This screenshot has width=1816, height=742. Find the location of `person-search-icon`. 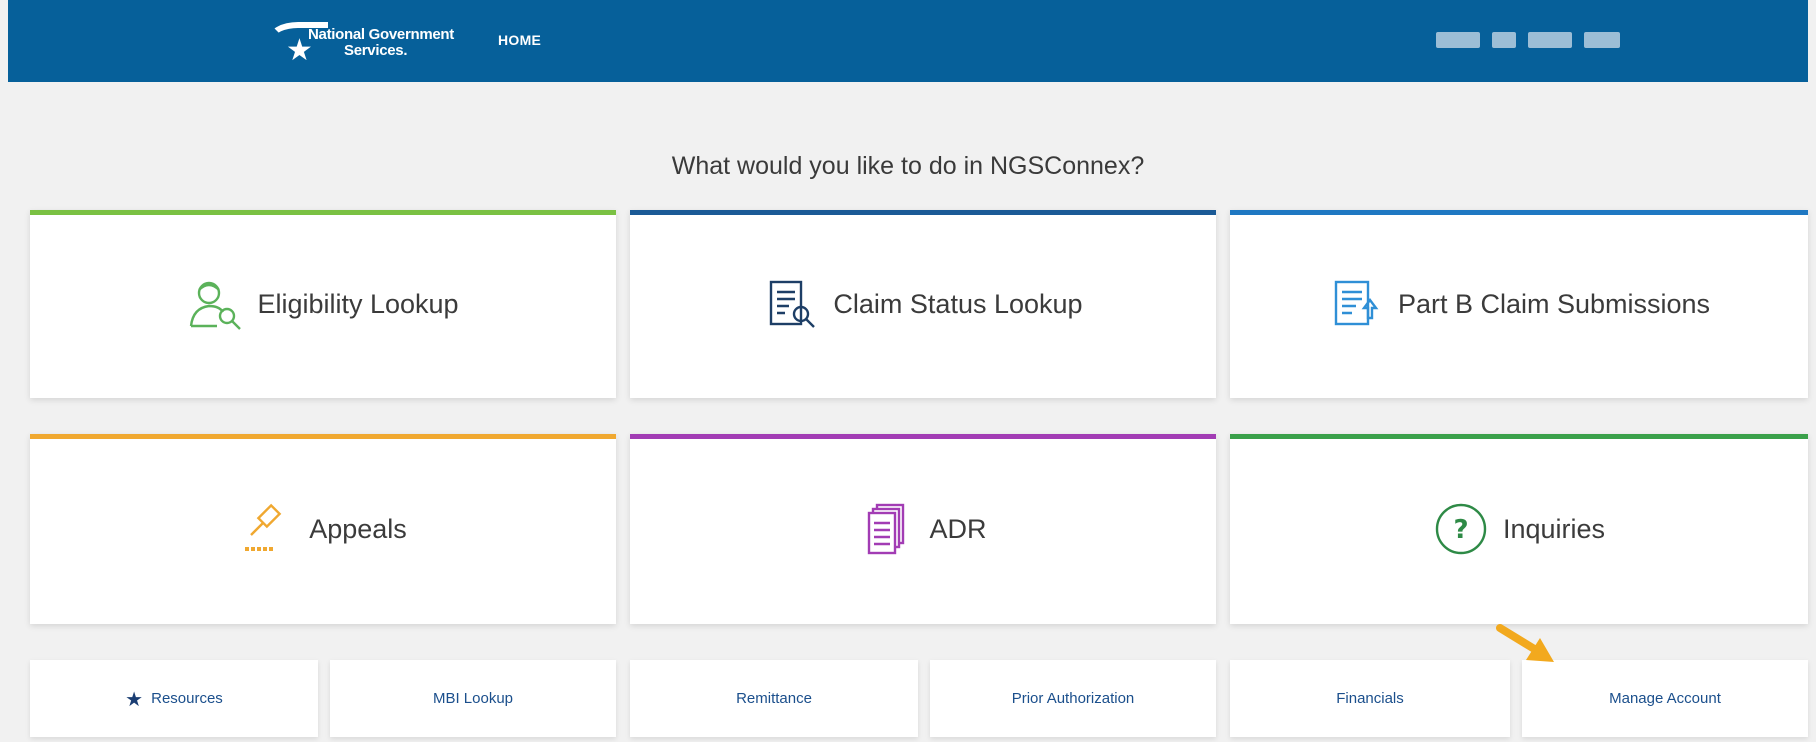

person-search-icon is located at coordinates (215, 304).